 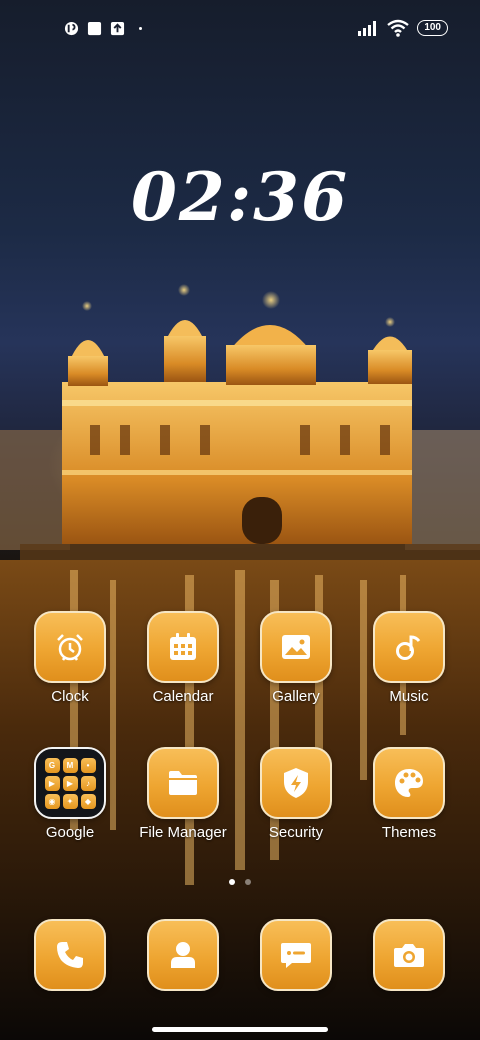 What do you see at coordinates (296, 696) in the screenshot?
I see `app-label: Gallery` at bounding box center [296, 696].